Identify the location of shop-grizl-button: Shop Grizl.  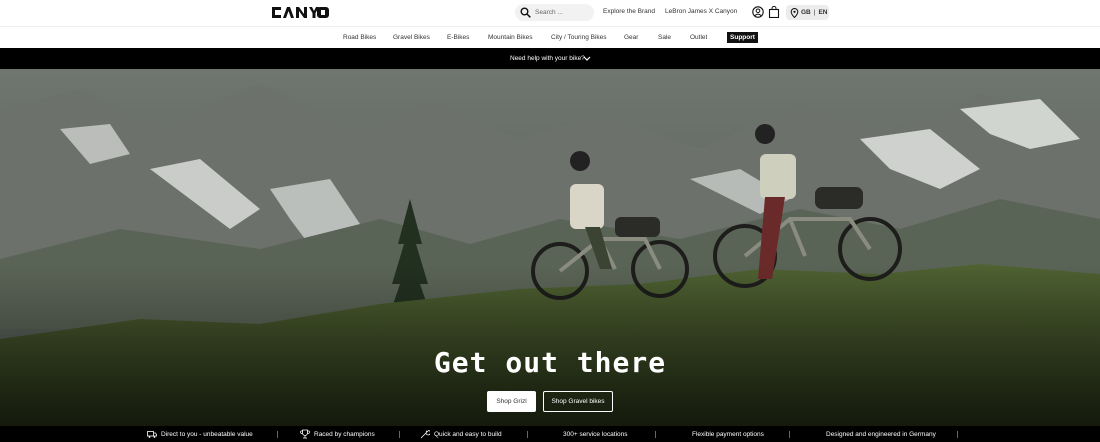
(511, 401).